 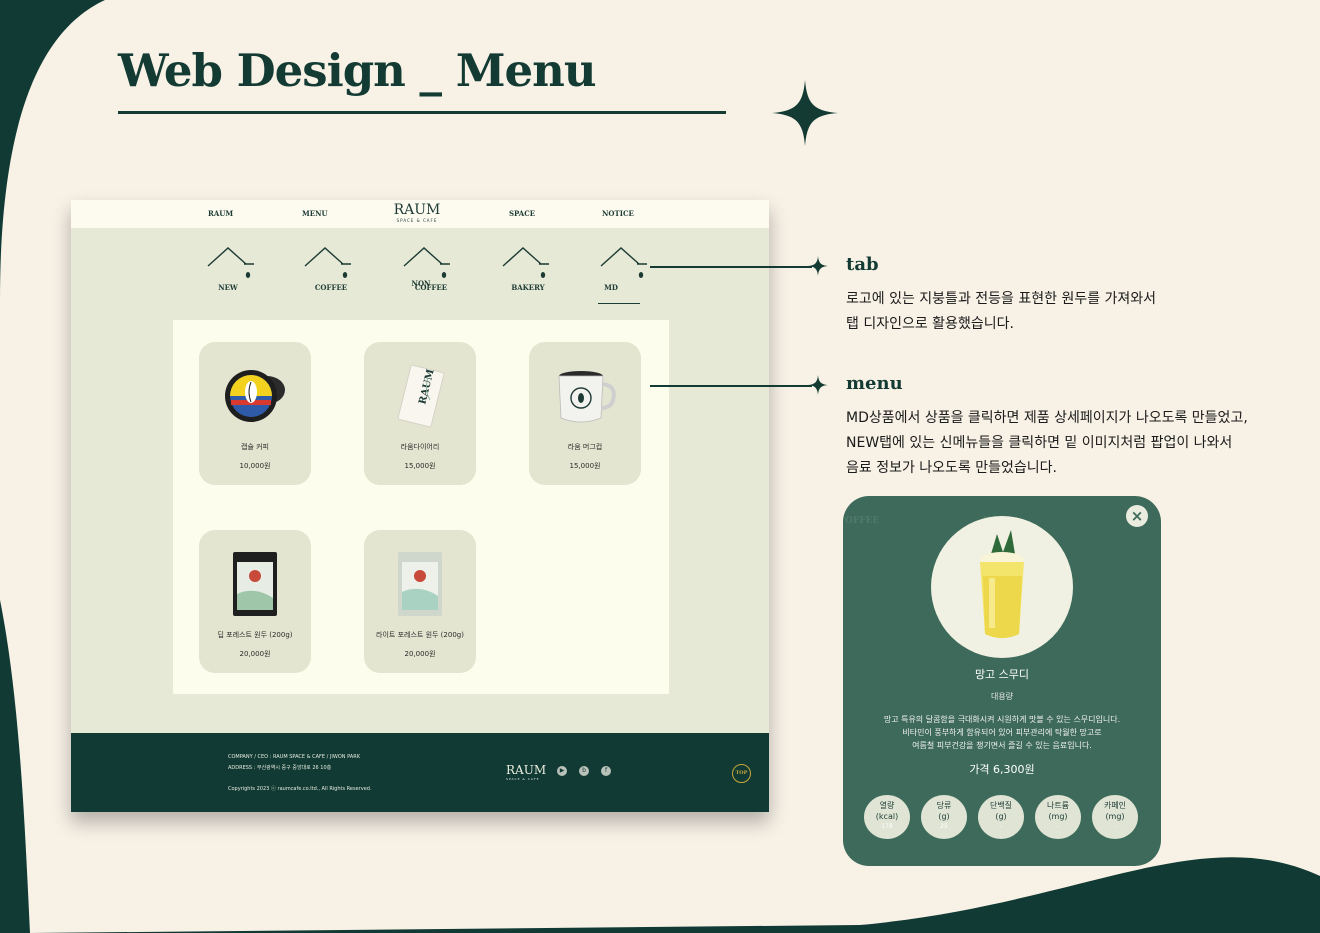 What do you see at coordinates (887, 826) in the screenshot?
I see `nutrition-value: 178` at bounding box center [887, 826].